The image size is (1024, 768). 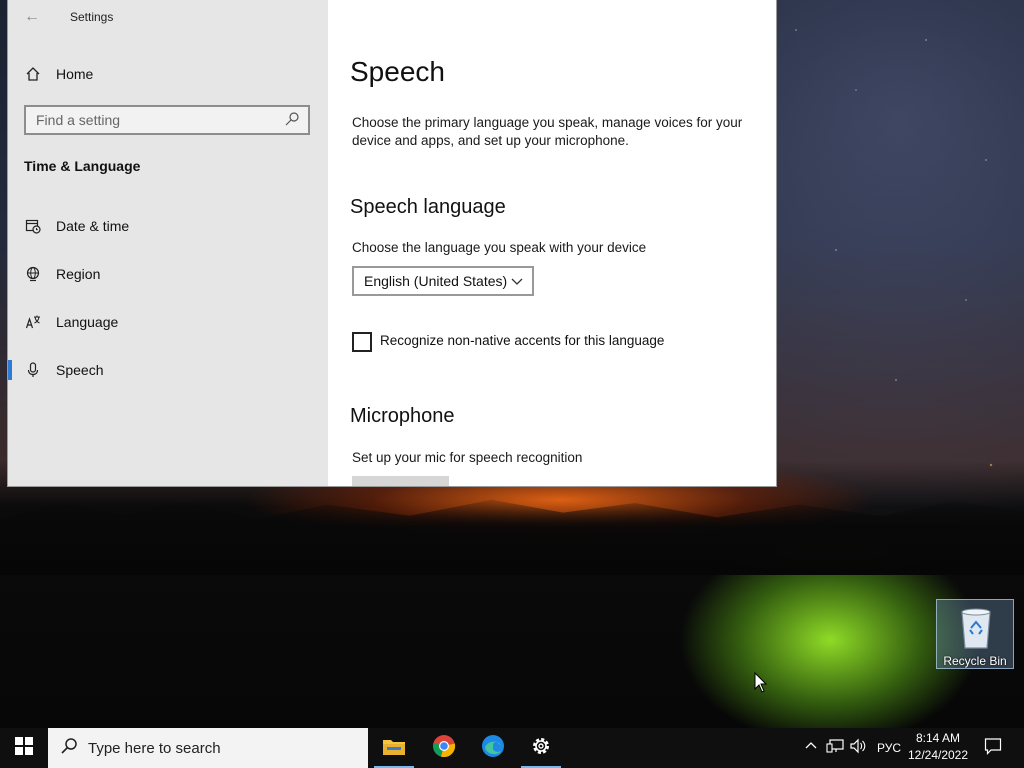 I want to click on chevron-up-icon, so click(x=811, y=748).